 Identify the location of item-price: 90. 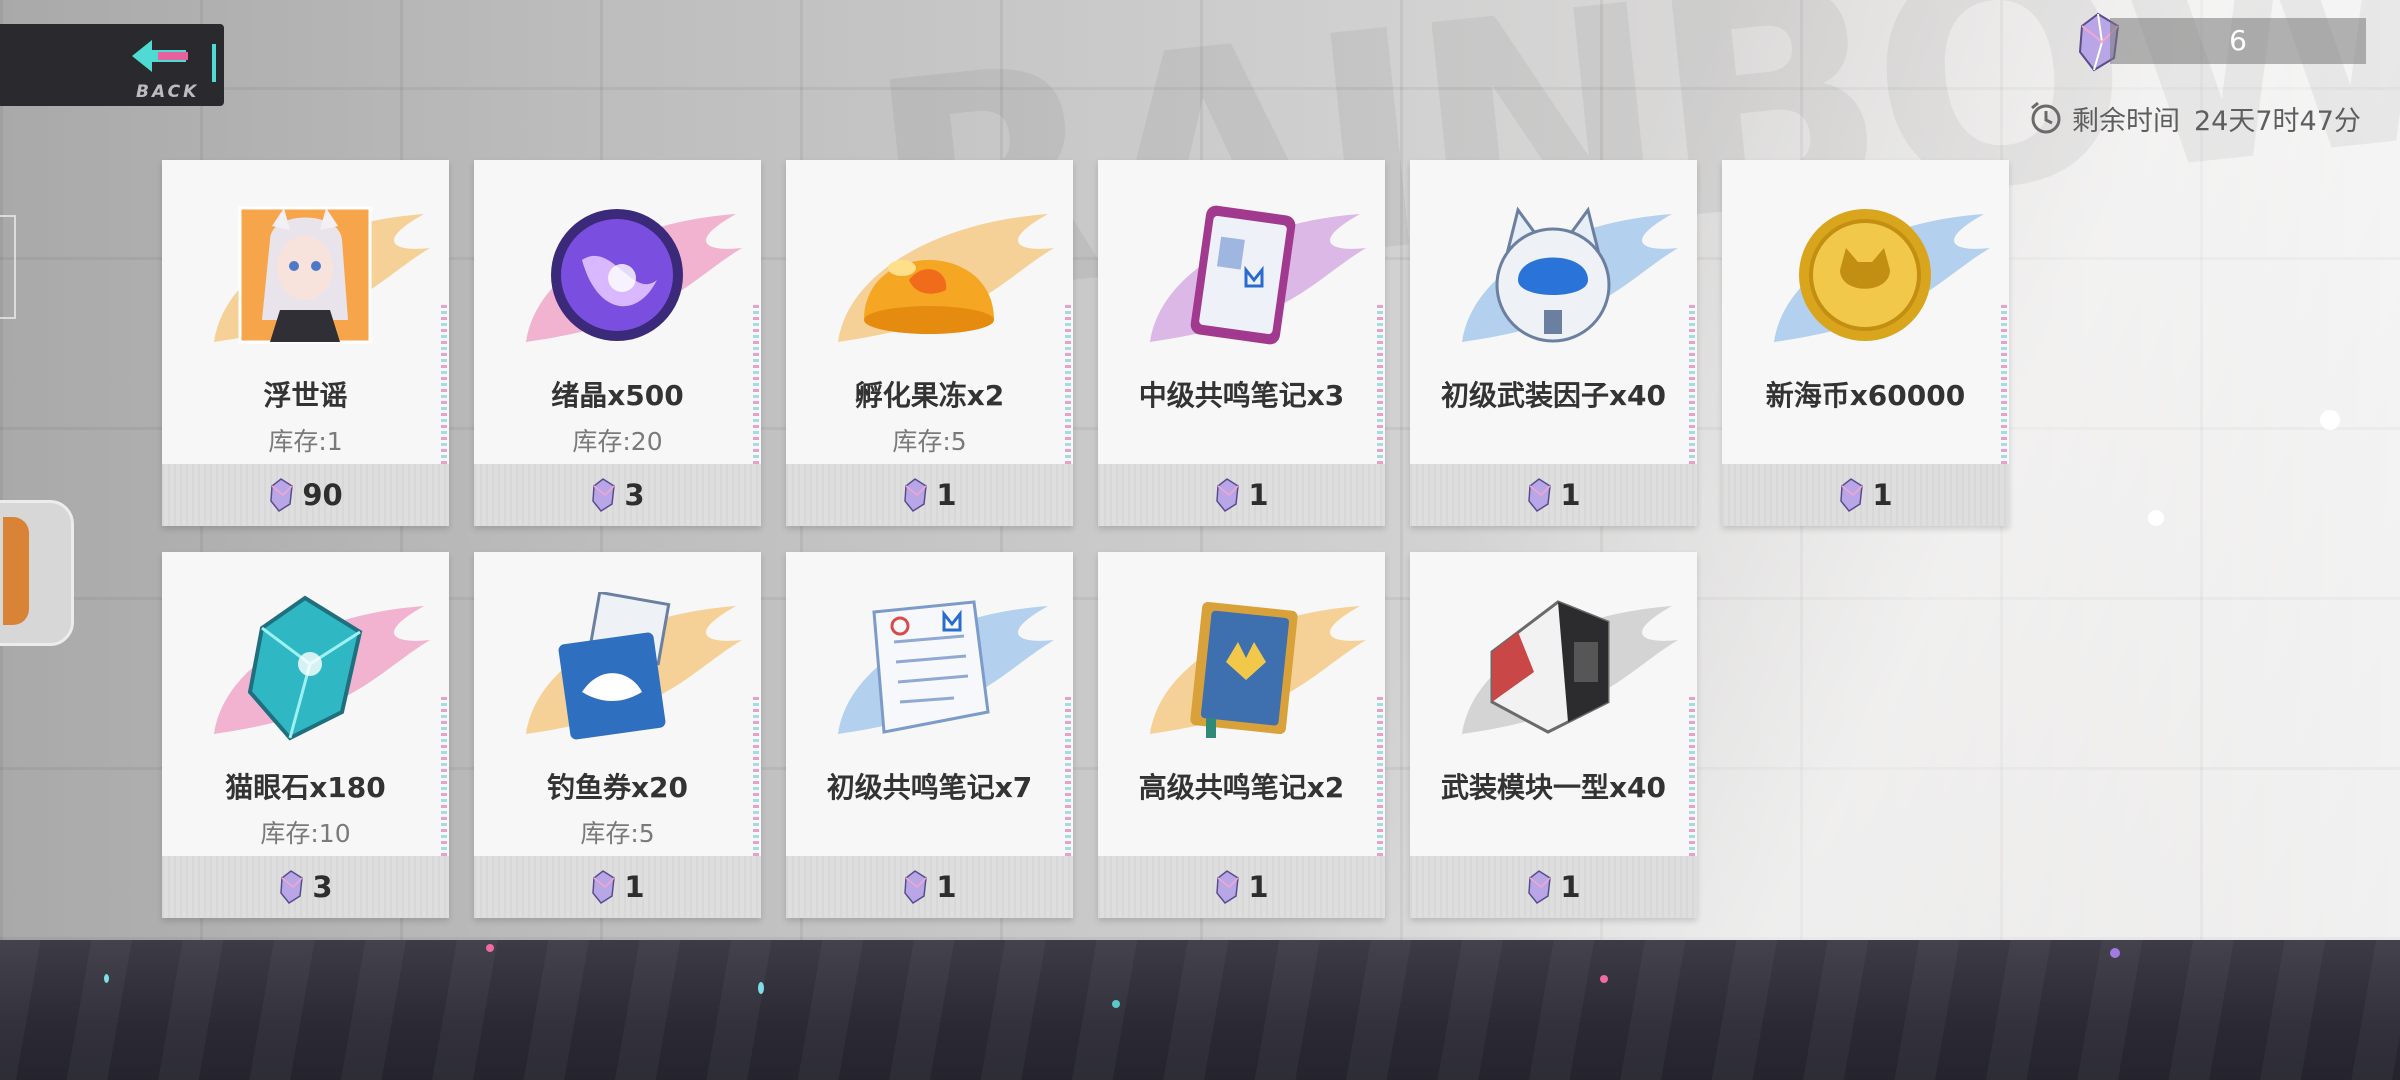
(322, 495).